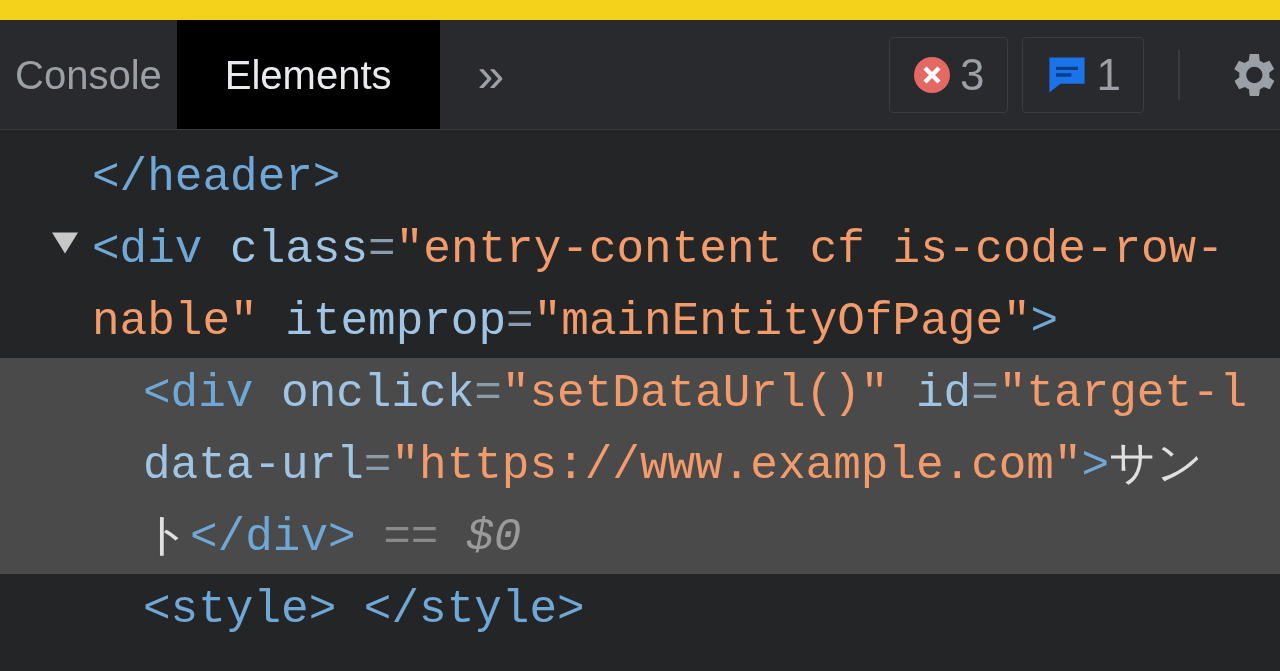 This screenshot has height=671, width=1280. I want to click on code-line: <div class="entry-content cf is-code-row-, so click(658, 250).